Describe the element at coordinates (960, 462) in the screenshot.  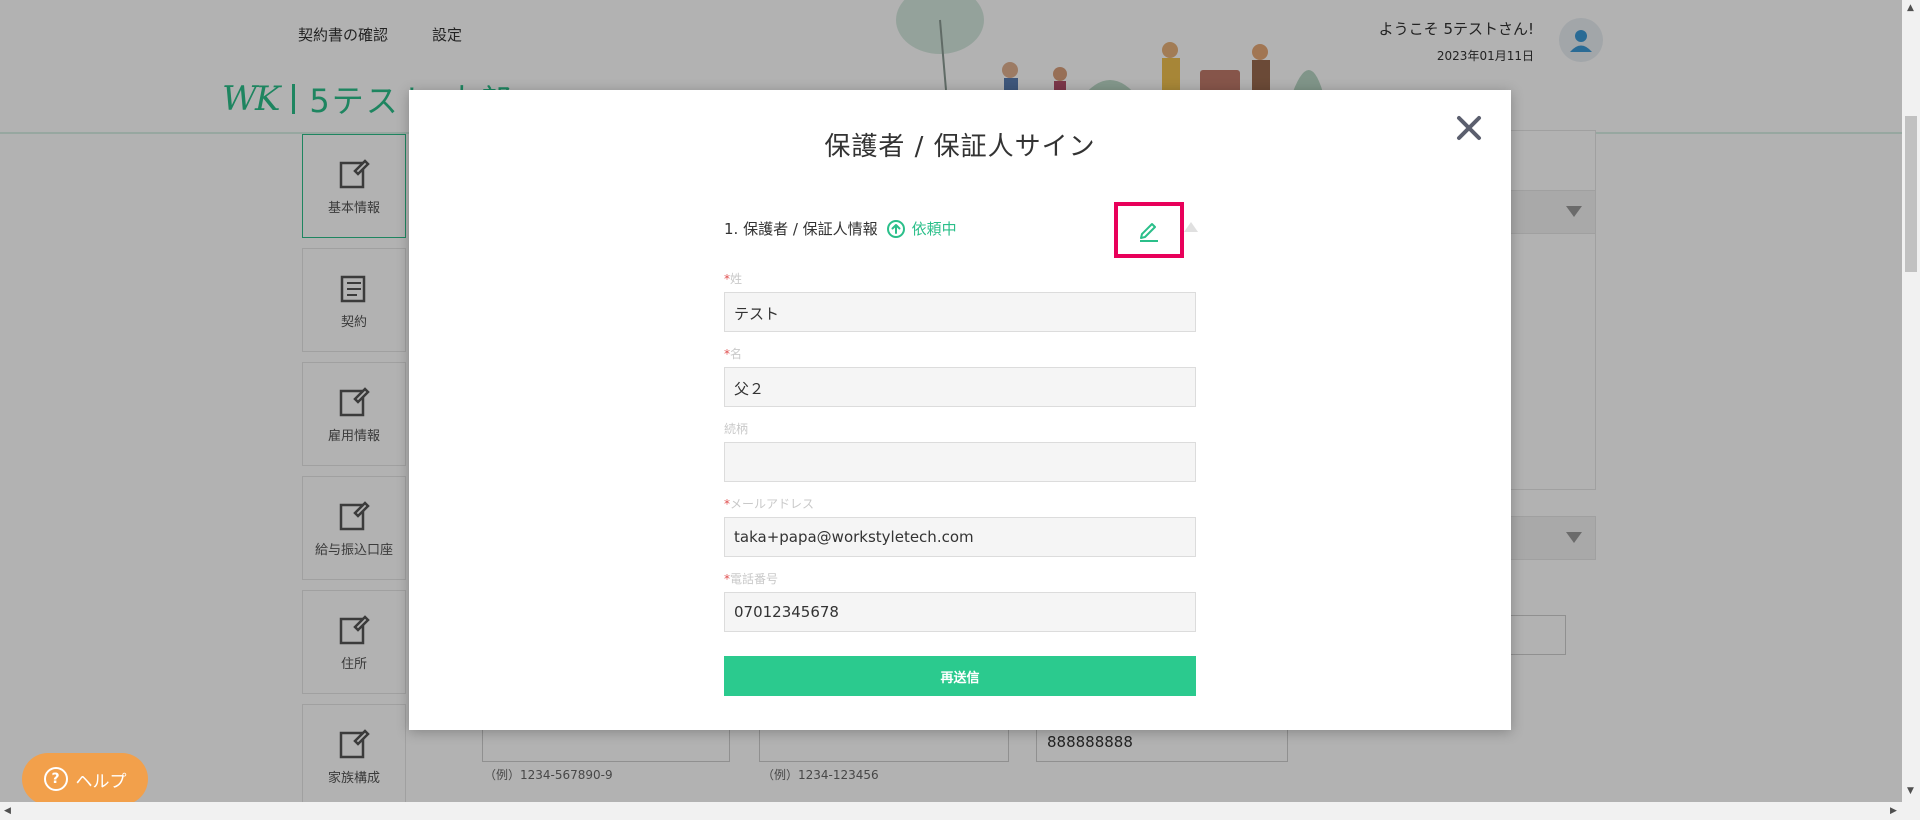
I see `relationship-field` at that location.